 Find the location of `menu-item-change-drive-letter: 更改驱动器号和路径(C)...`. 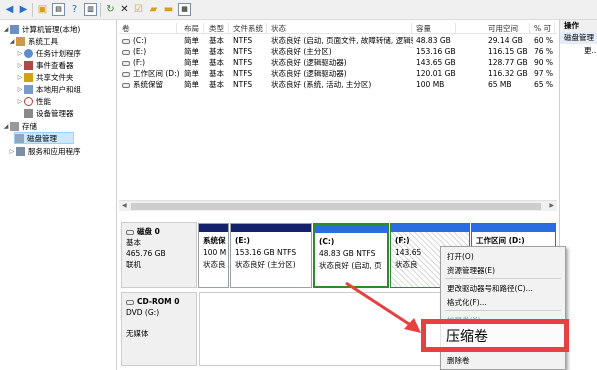

menu-item-change-drive-letter: 更改驱动器号和路径(C)... is located at coordinates (490, 288).